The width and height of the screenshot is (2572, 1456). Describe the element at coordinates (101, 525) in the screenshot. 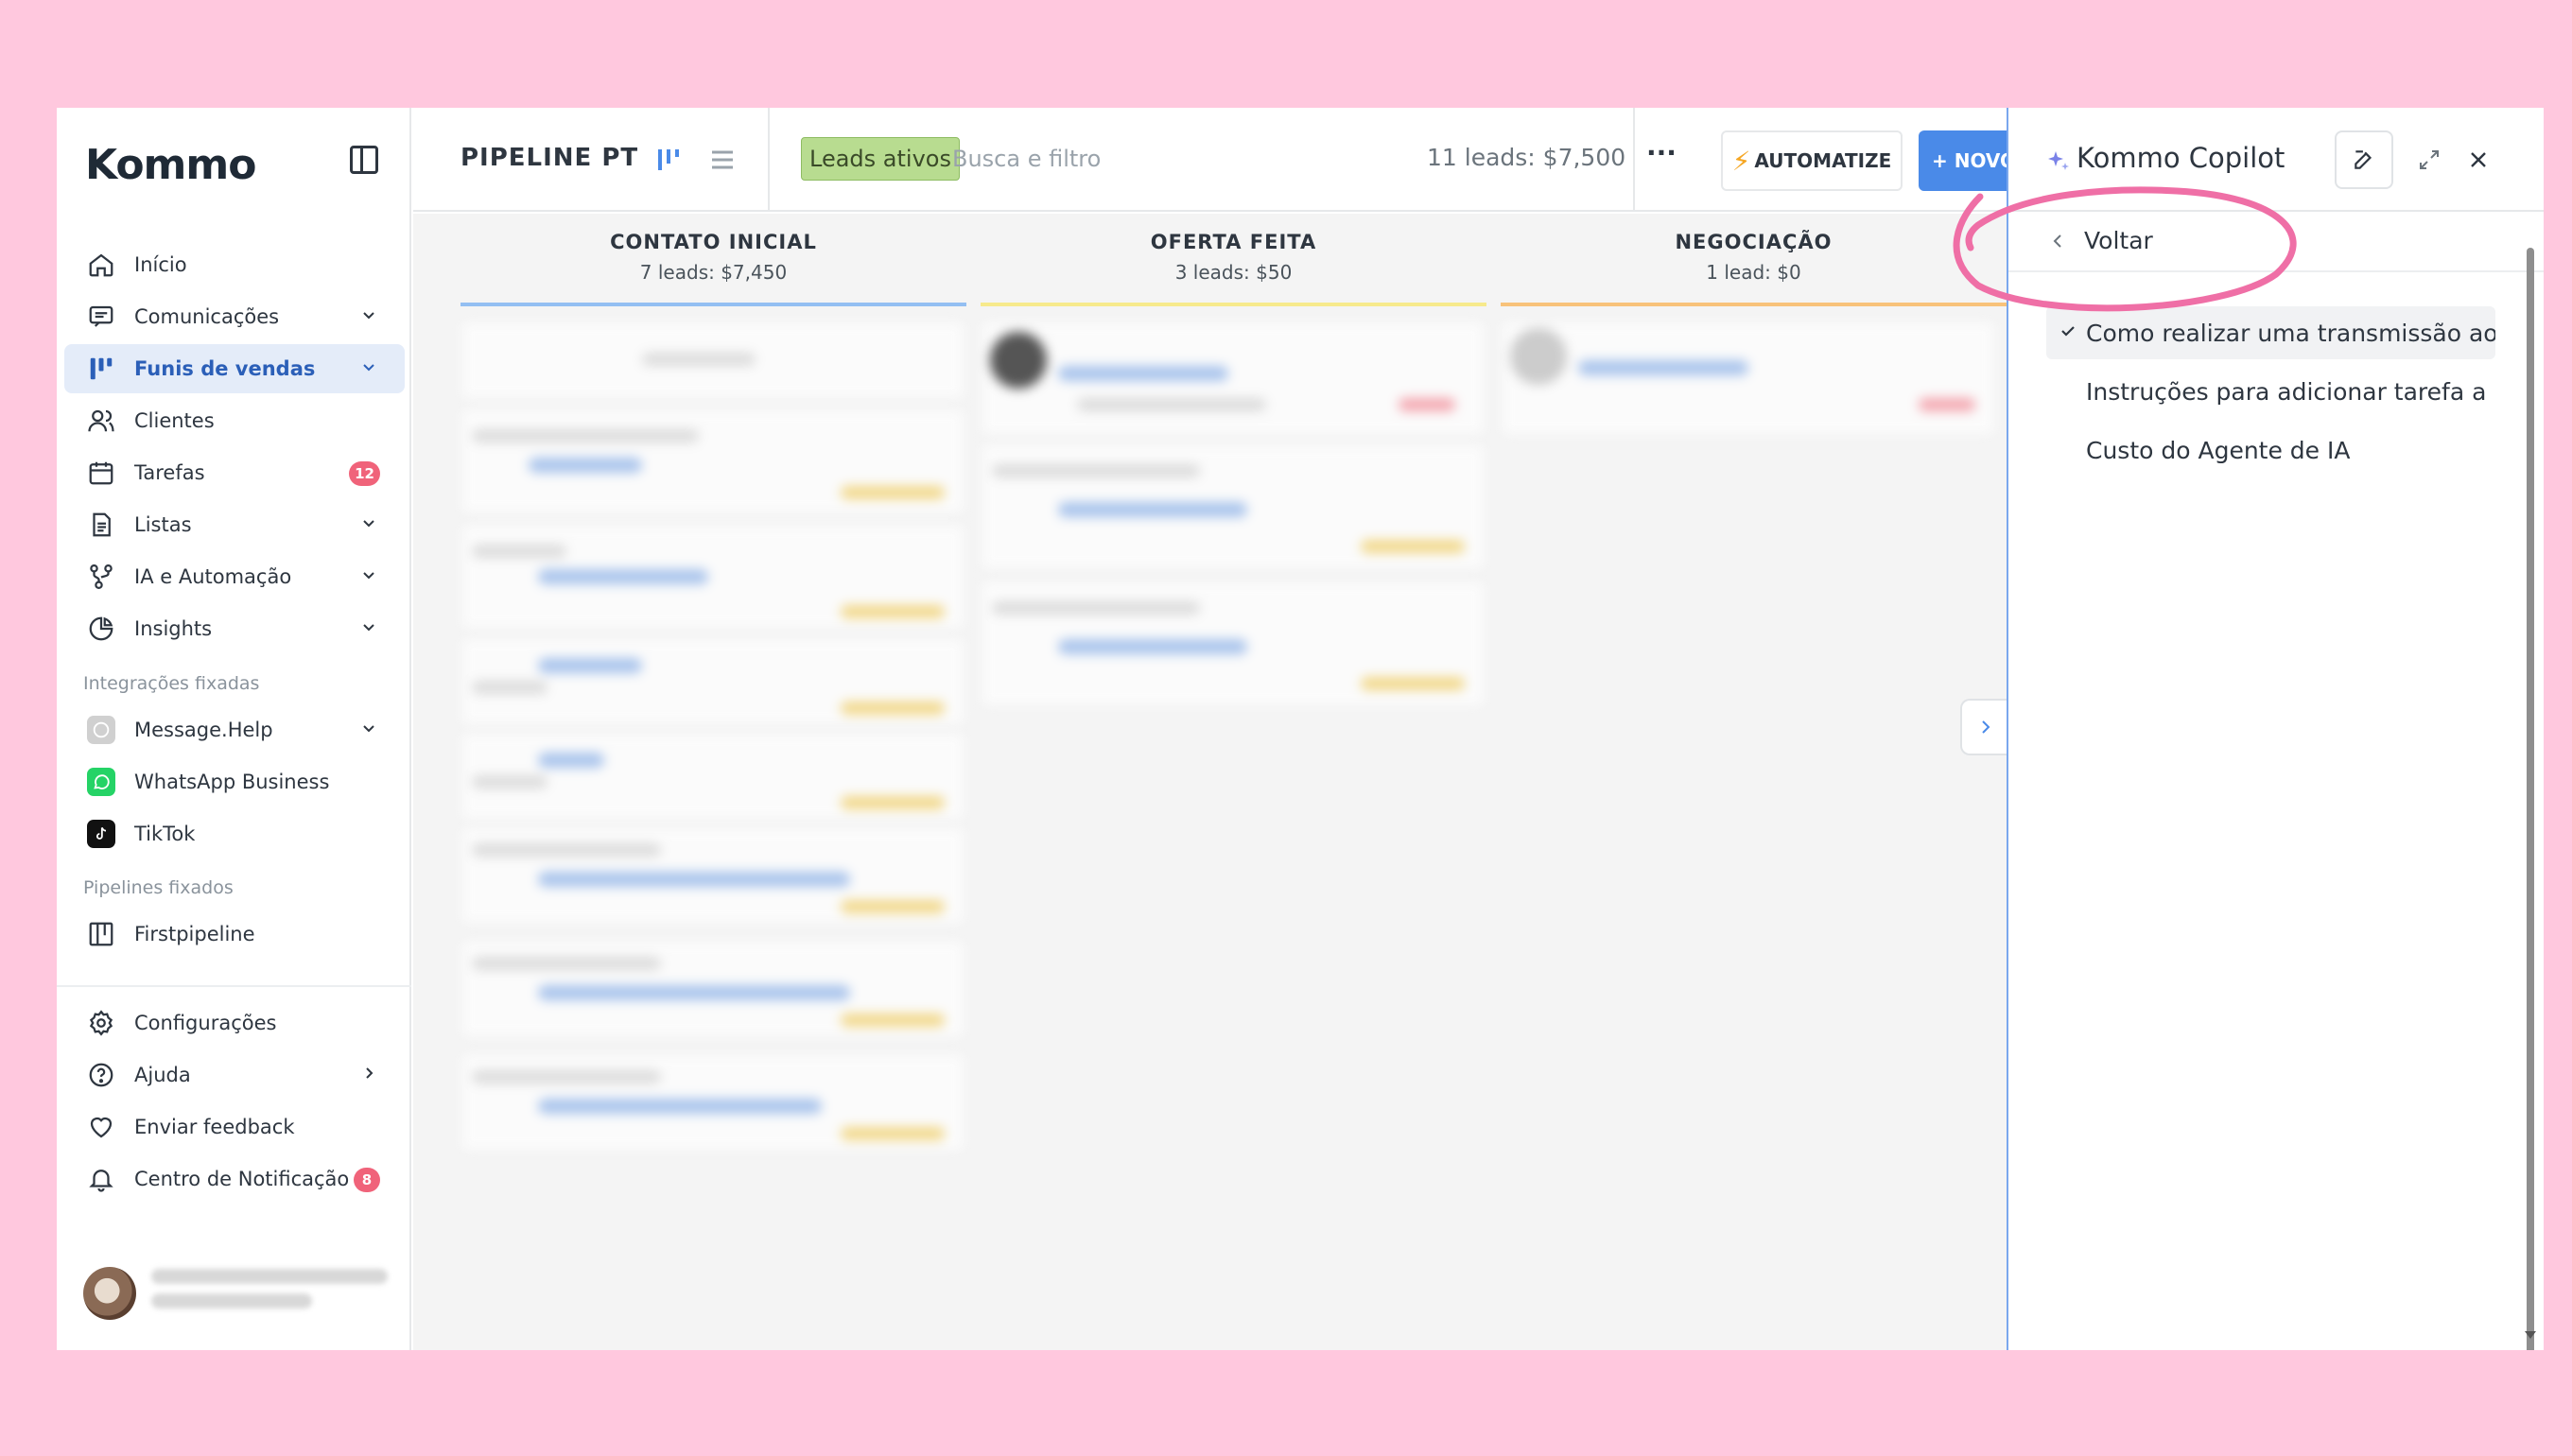

I see `document-icon` at that location.